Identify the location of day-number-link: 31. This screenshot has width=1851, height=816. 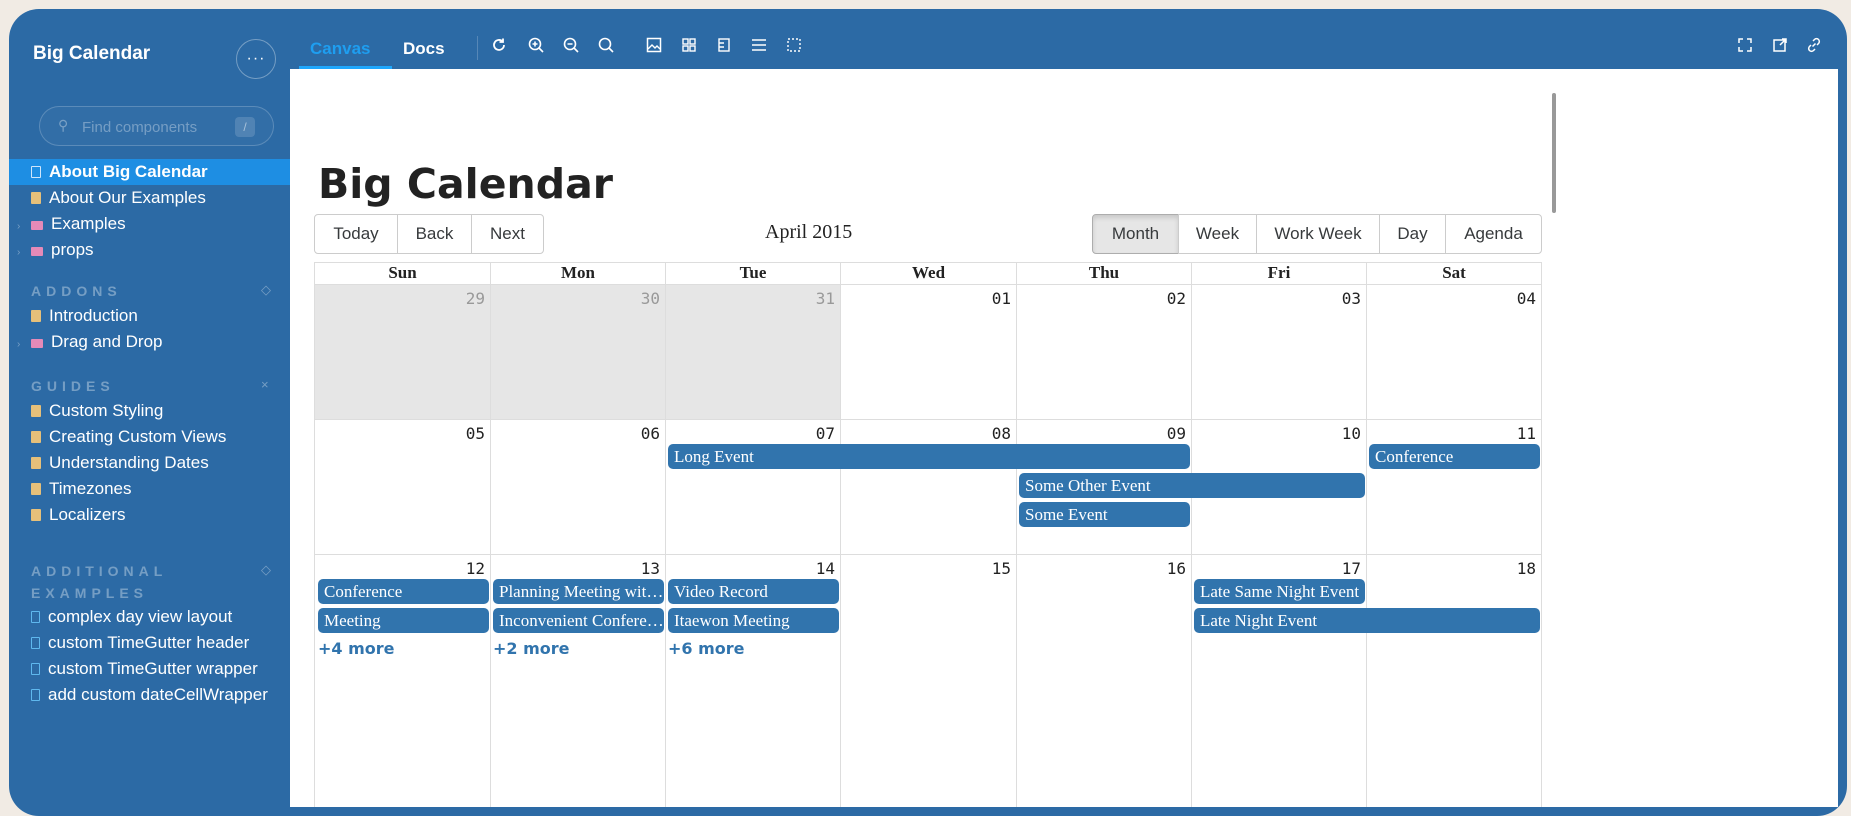
(752, 298).